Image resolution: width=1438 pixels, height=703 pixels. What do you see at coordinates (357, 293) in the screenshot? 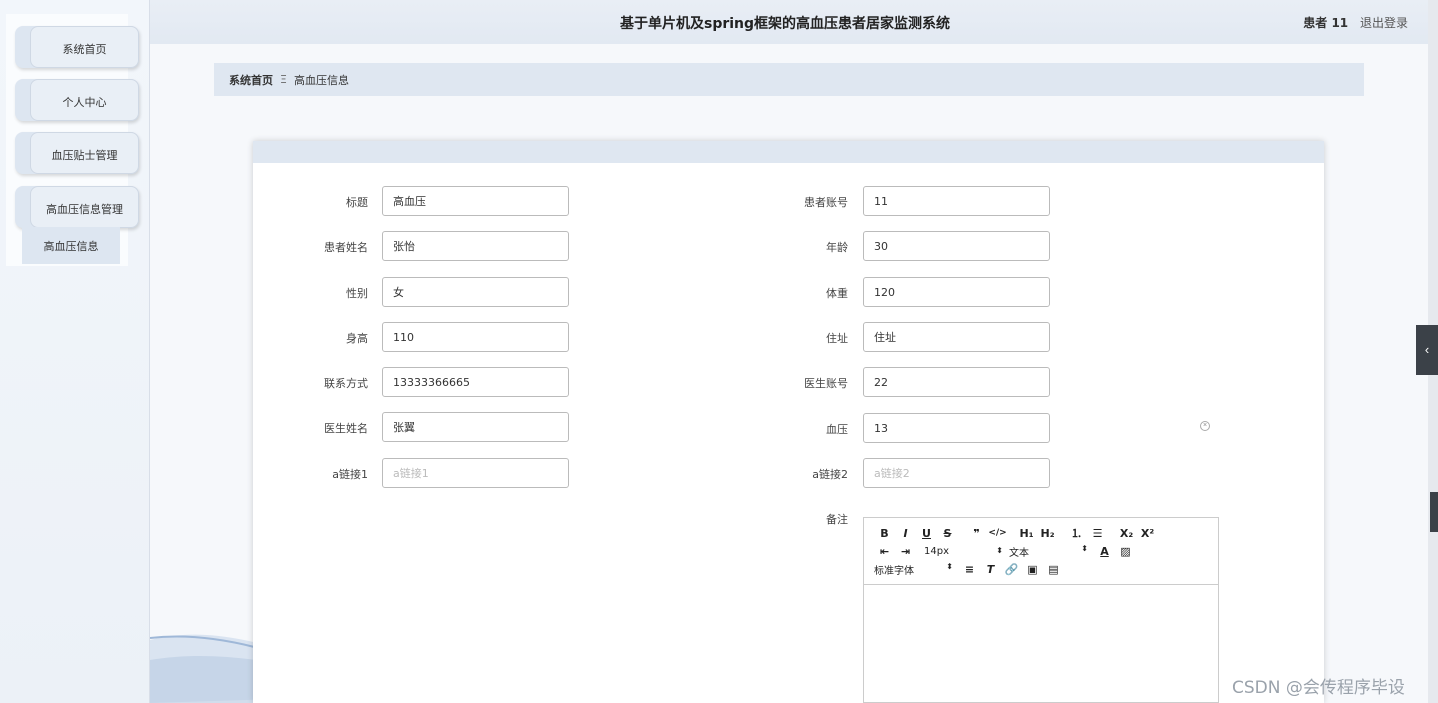
I see `gender-label: 性别` at bounding box center [357, 293].